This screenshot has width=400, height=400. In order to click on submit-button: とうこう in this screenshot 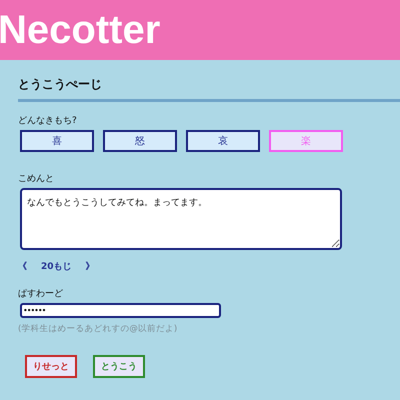, I will do `click(119, 366)`.